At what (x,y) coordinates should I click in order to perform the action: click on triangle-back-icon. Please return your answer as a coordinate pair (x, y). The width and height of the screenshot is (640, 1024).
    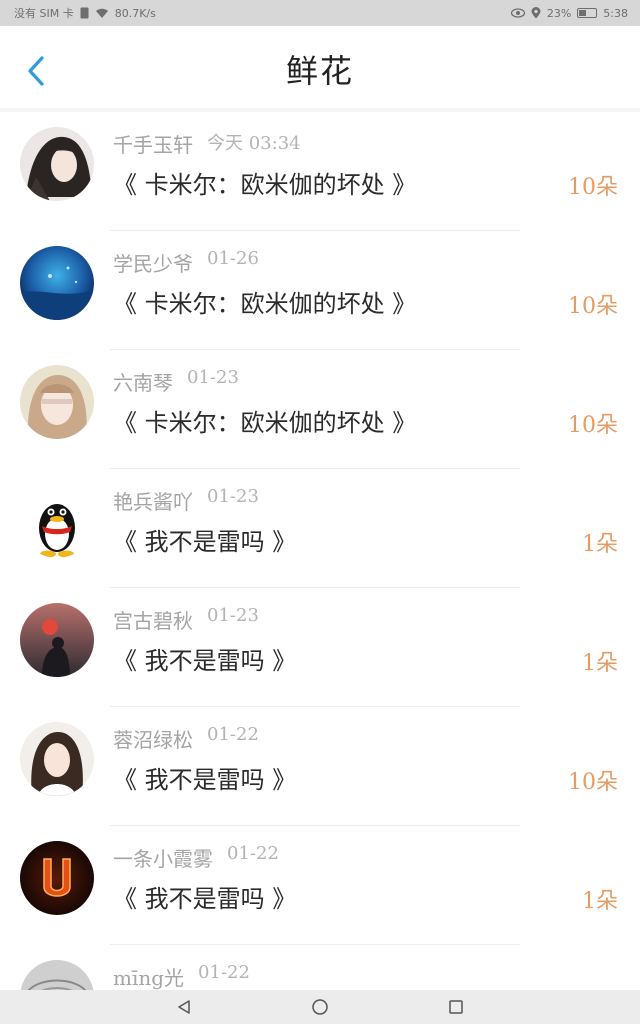
    Looking at the image, I should click on (184, 1007).